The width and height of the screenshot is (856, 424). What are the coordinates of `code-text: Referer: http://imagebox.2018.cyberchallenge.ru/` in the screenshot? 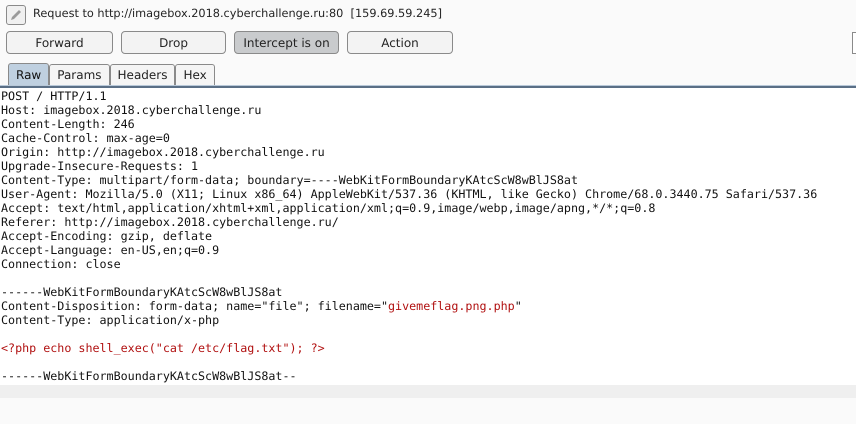 It's located at (170, 222).